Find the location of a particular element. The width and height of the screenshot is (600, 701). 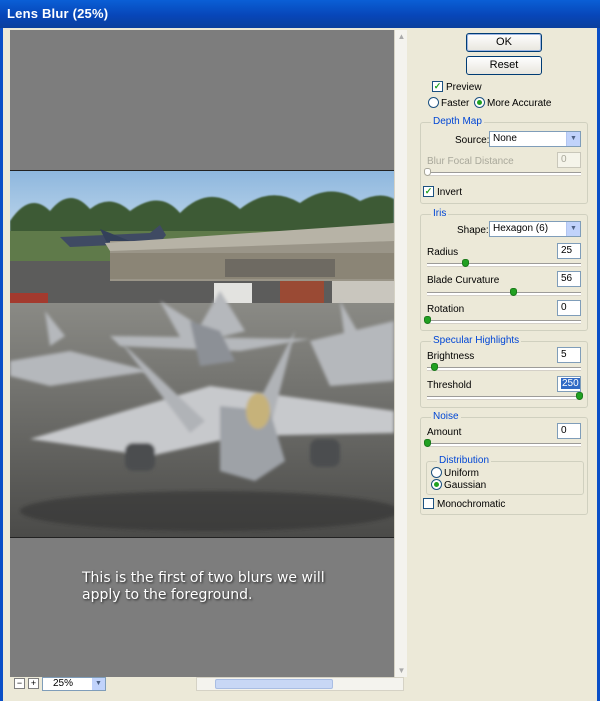

monochromatic-checkbox is located at coordinates (428, 503).